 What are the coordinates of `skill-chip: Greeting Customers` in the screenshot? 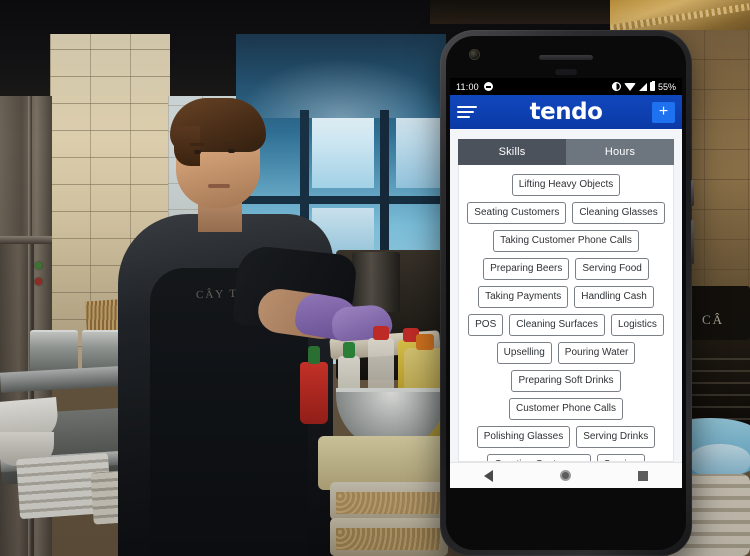 It's located at (539, 457).